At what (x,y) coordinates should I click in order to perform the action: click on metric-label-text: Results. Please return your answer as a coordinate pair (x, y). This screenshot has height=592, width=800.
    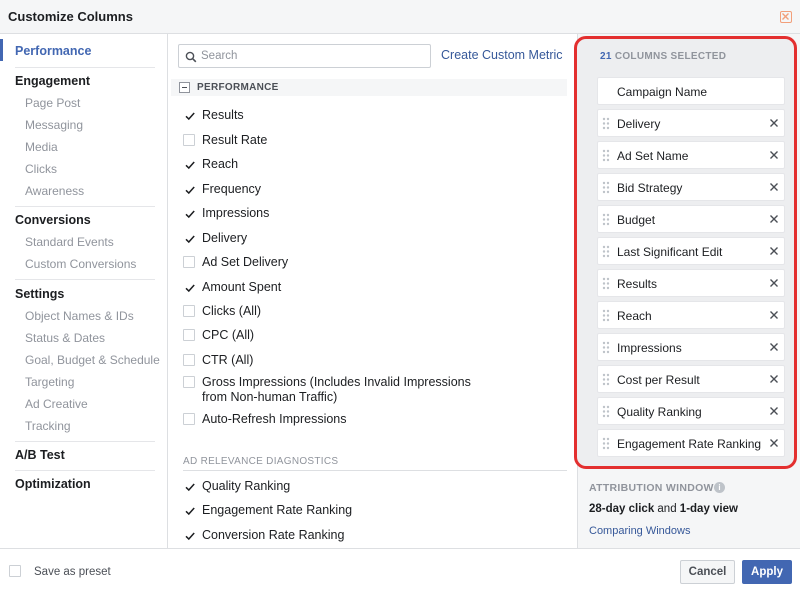
    Looking at the image, I should click on (223, 115).